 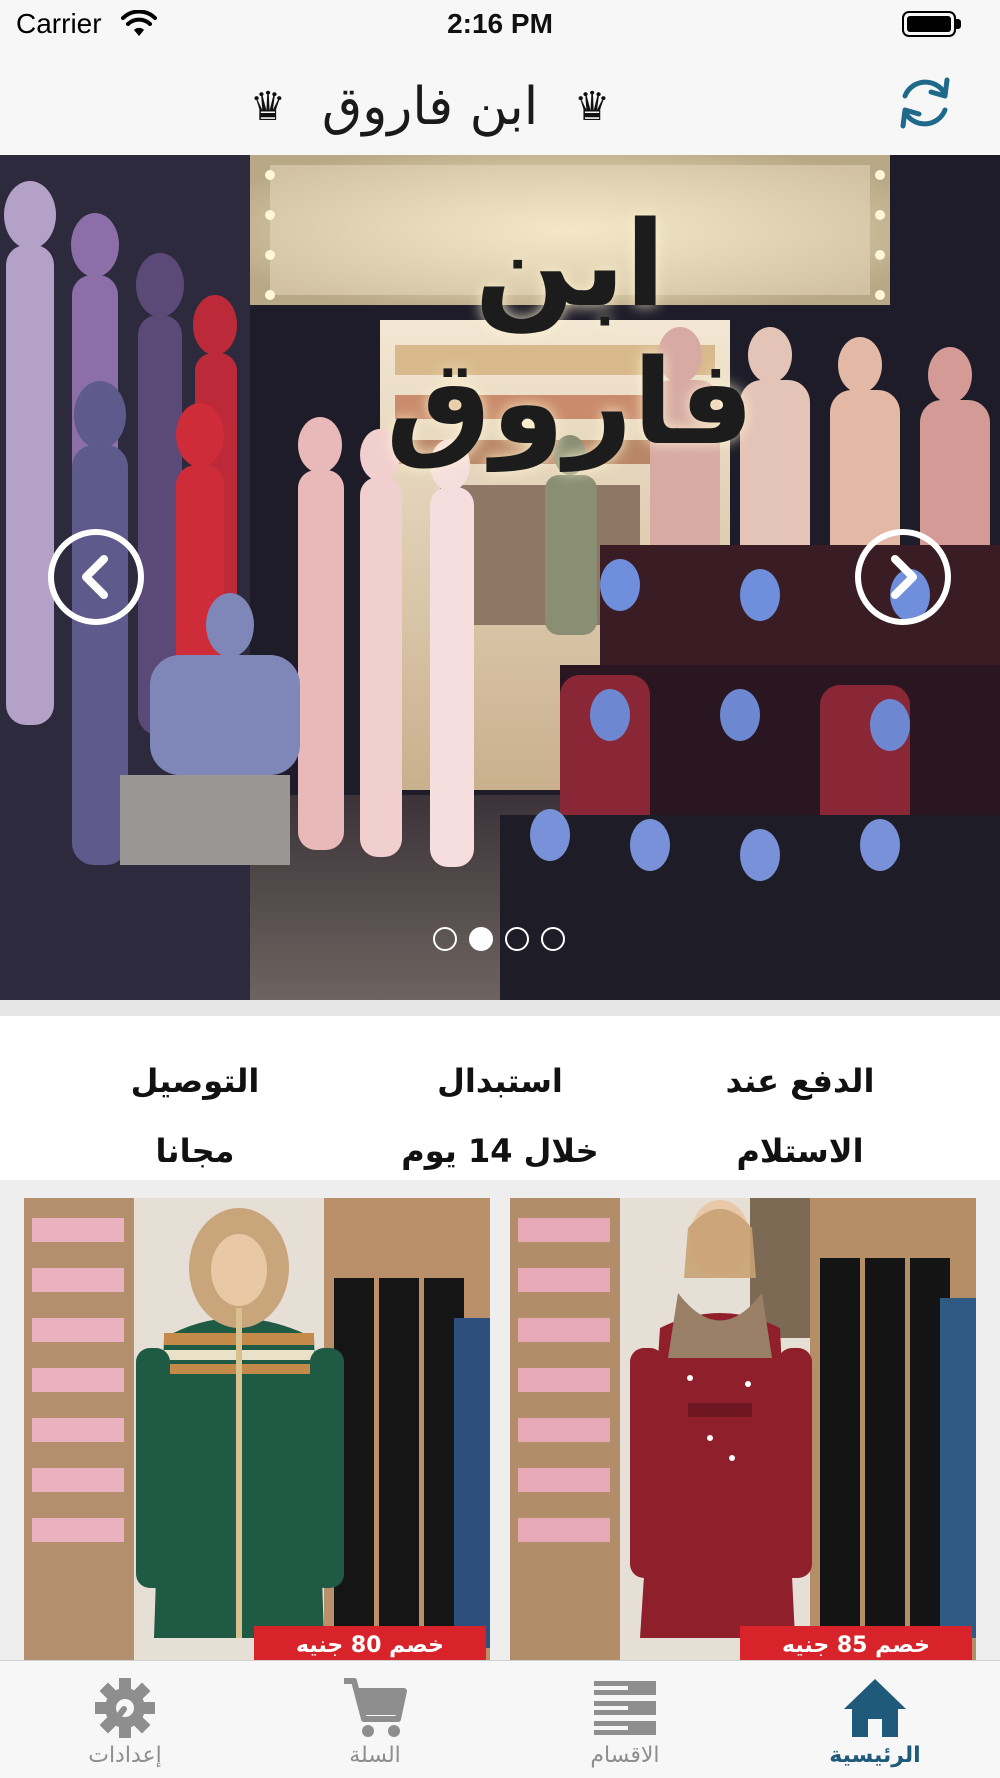 I want to click on feature-line: الاستلام, so click(x=800, y=1151).